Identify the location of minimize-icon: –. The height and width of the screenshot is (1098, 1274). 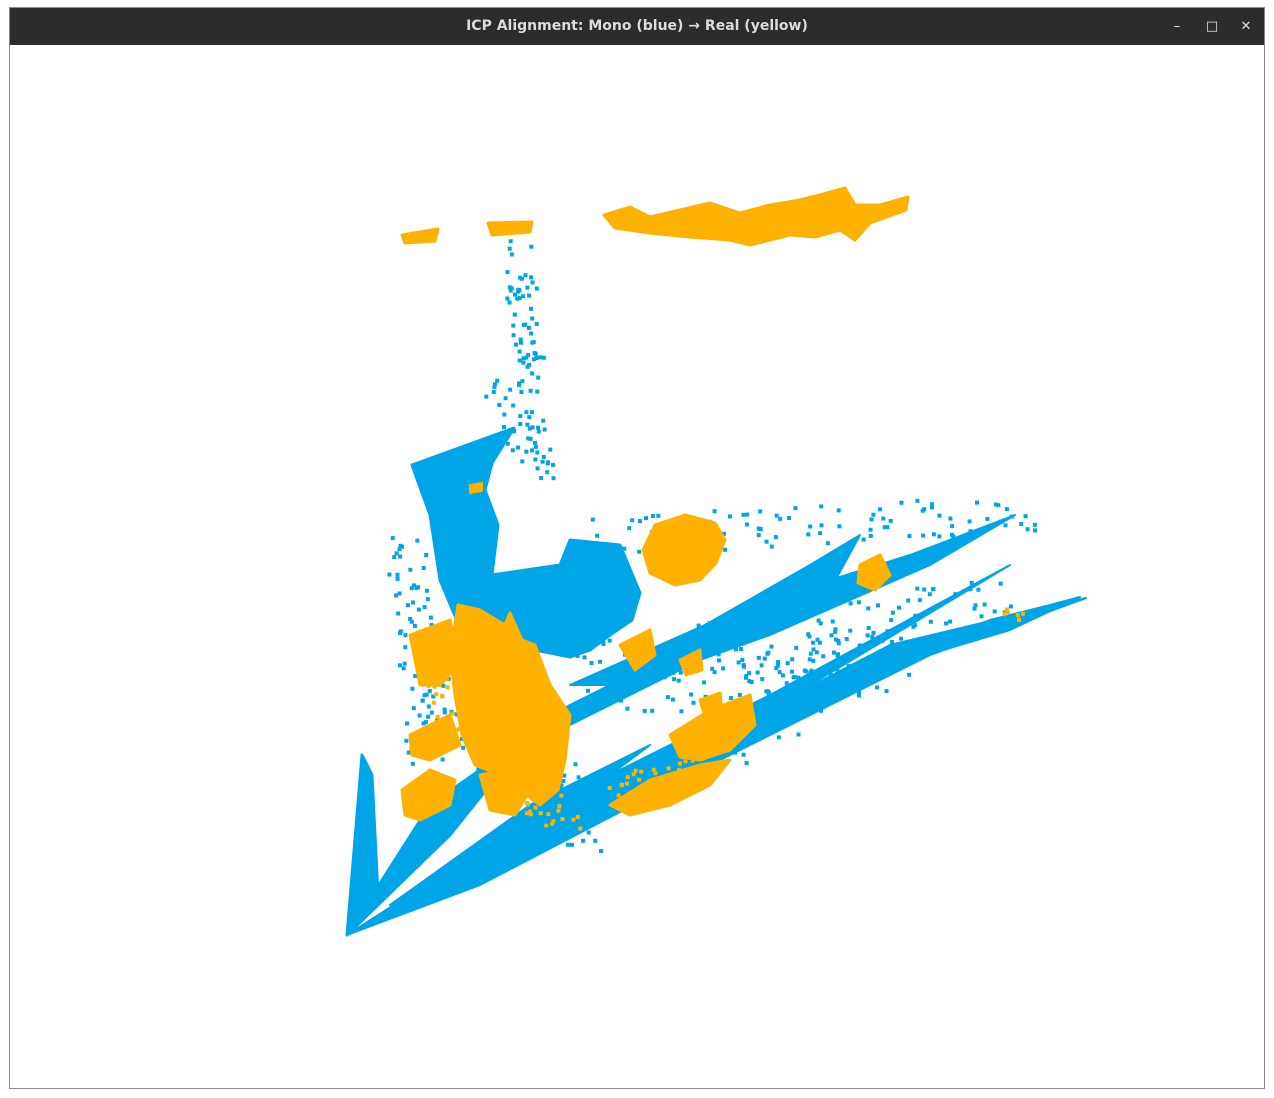
(1177, 27).